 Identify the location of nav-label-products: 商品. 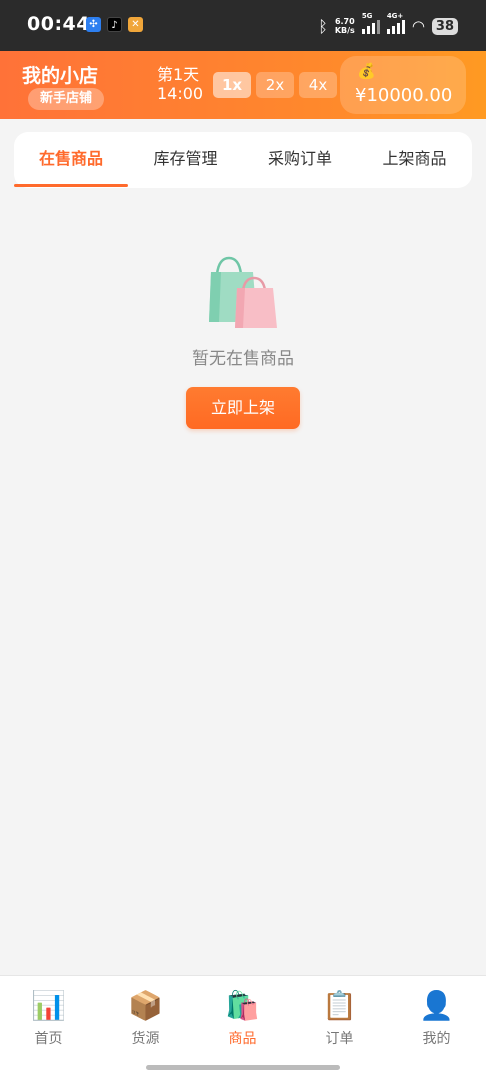
(242, 1039).